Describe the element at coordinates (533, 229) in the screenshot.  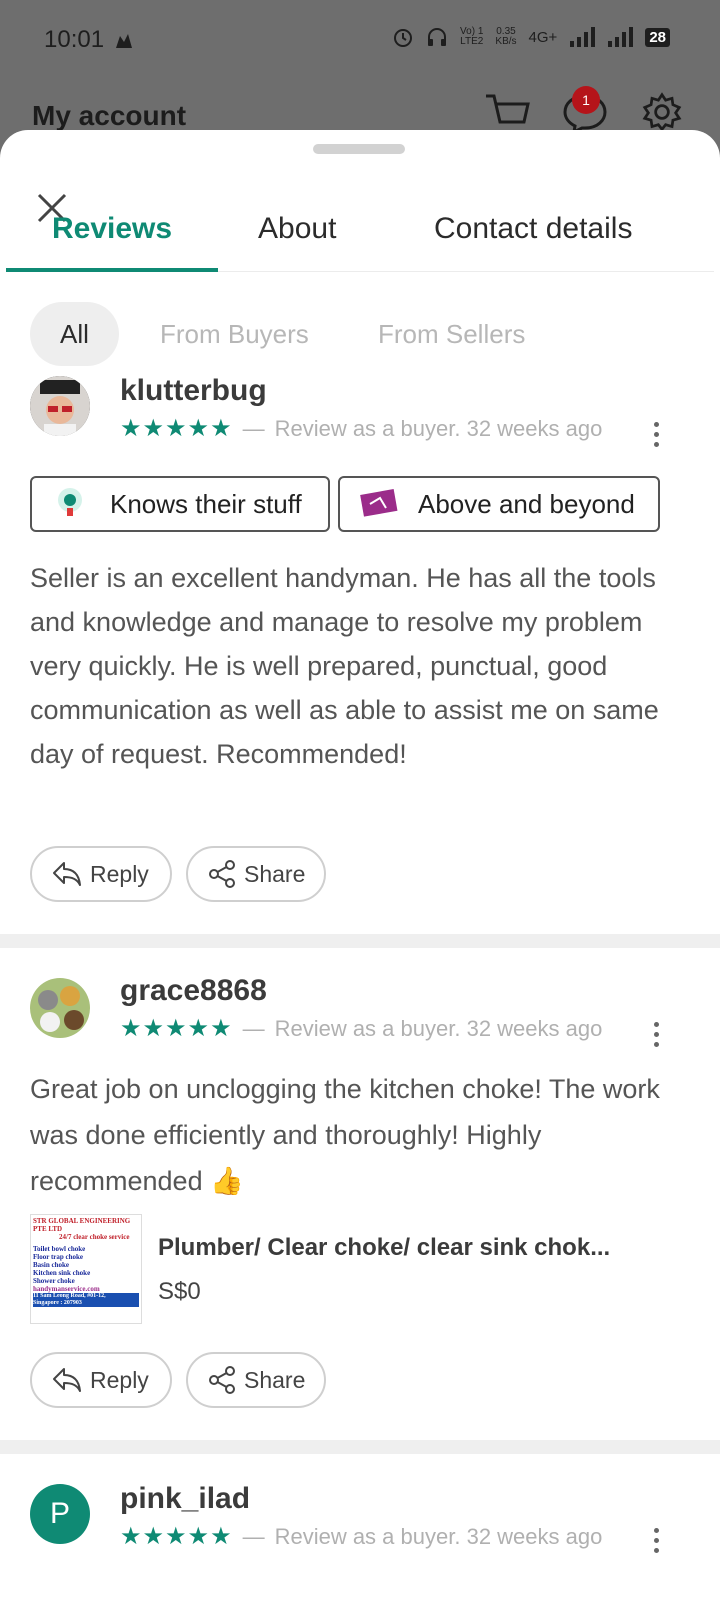
I see `tab-contact-details: Contact details` at that location.